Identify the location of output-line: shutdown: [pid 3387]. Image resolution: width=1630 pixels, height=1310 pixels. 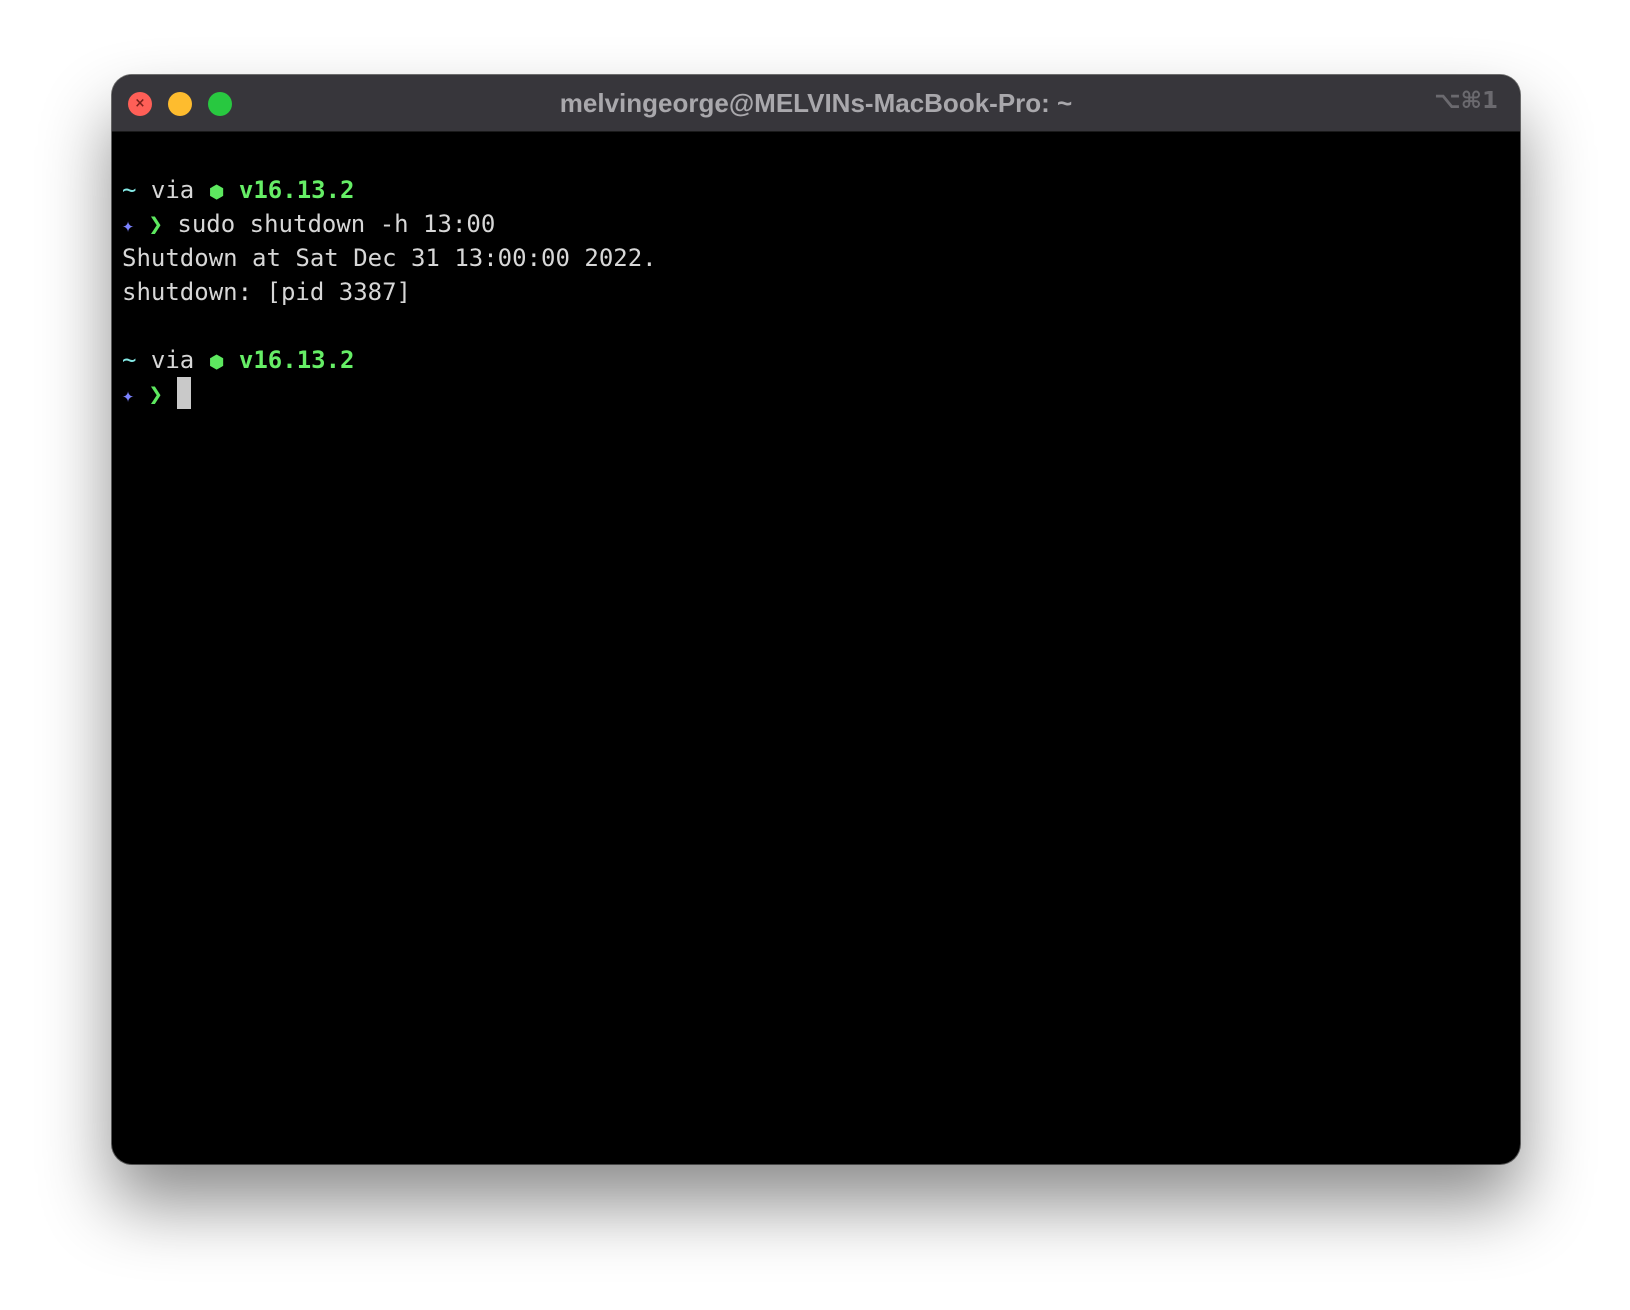
(266, 292).